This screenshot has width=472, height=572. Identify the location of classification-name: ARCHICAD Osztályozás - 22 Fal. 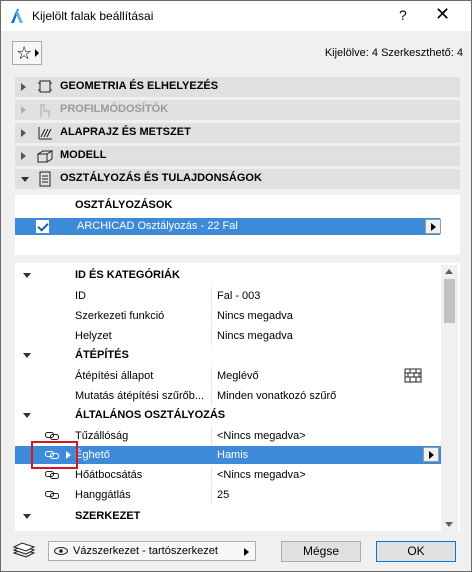
(157, 226).